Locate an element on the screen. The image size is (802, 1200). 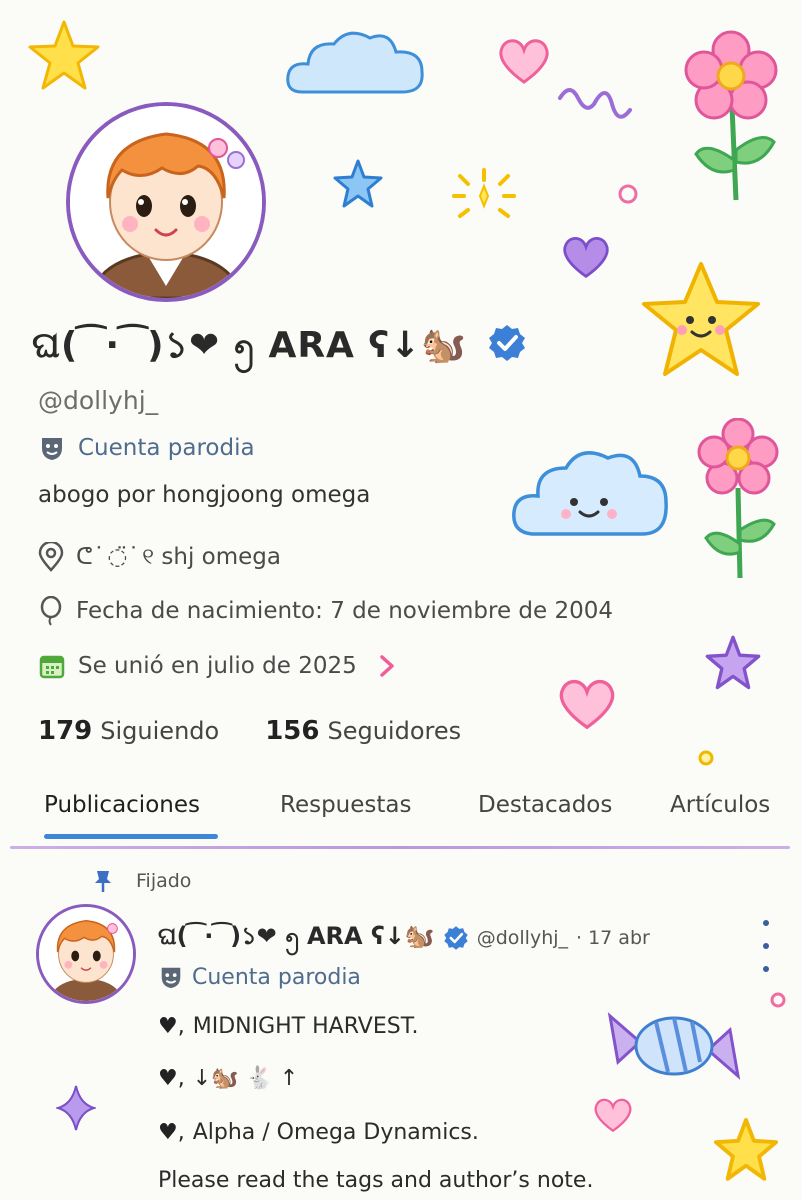
smiling-star-doodle is located at coordinates (701, 319).